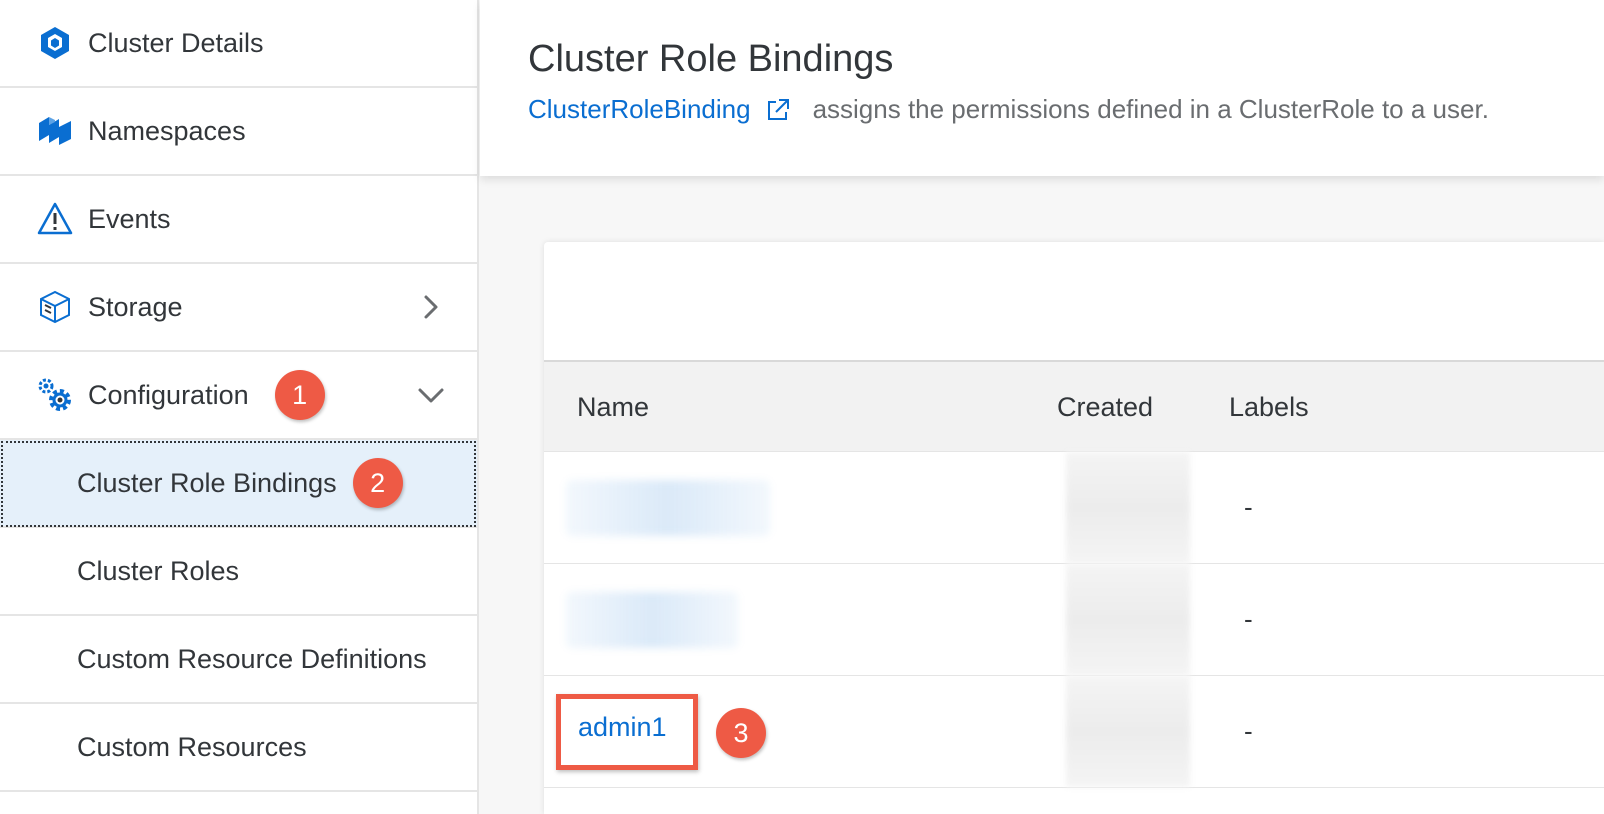  I want to click on table-row: admin1 3 -, so click(1074, 732).